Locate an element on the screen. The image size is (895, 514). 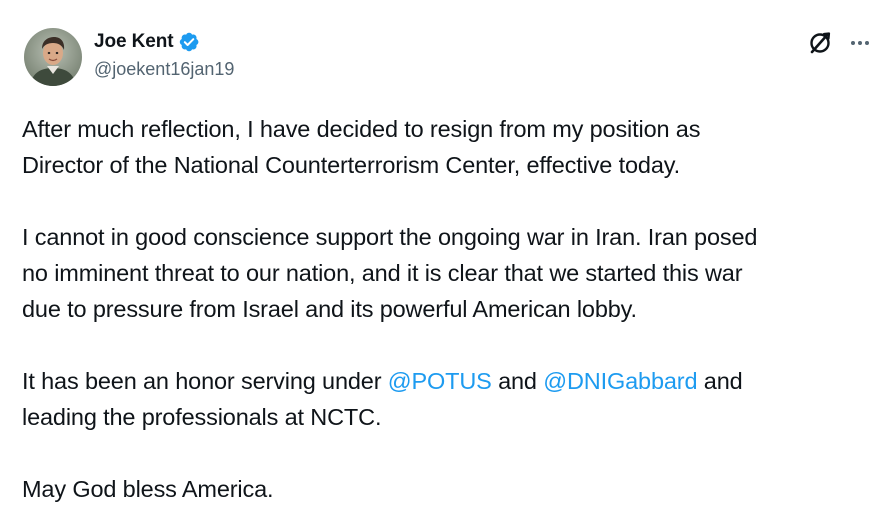
grok-icon is located at coordinates (820, 43).